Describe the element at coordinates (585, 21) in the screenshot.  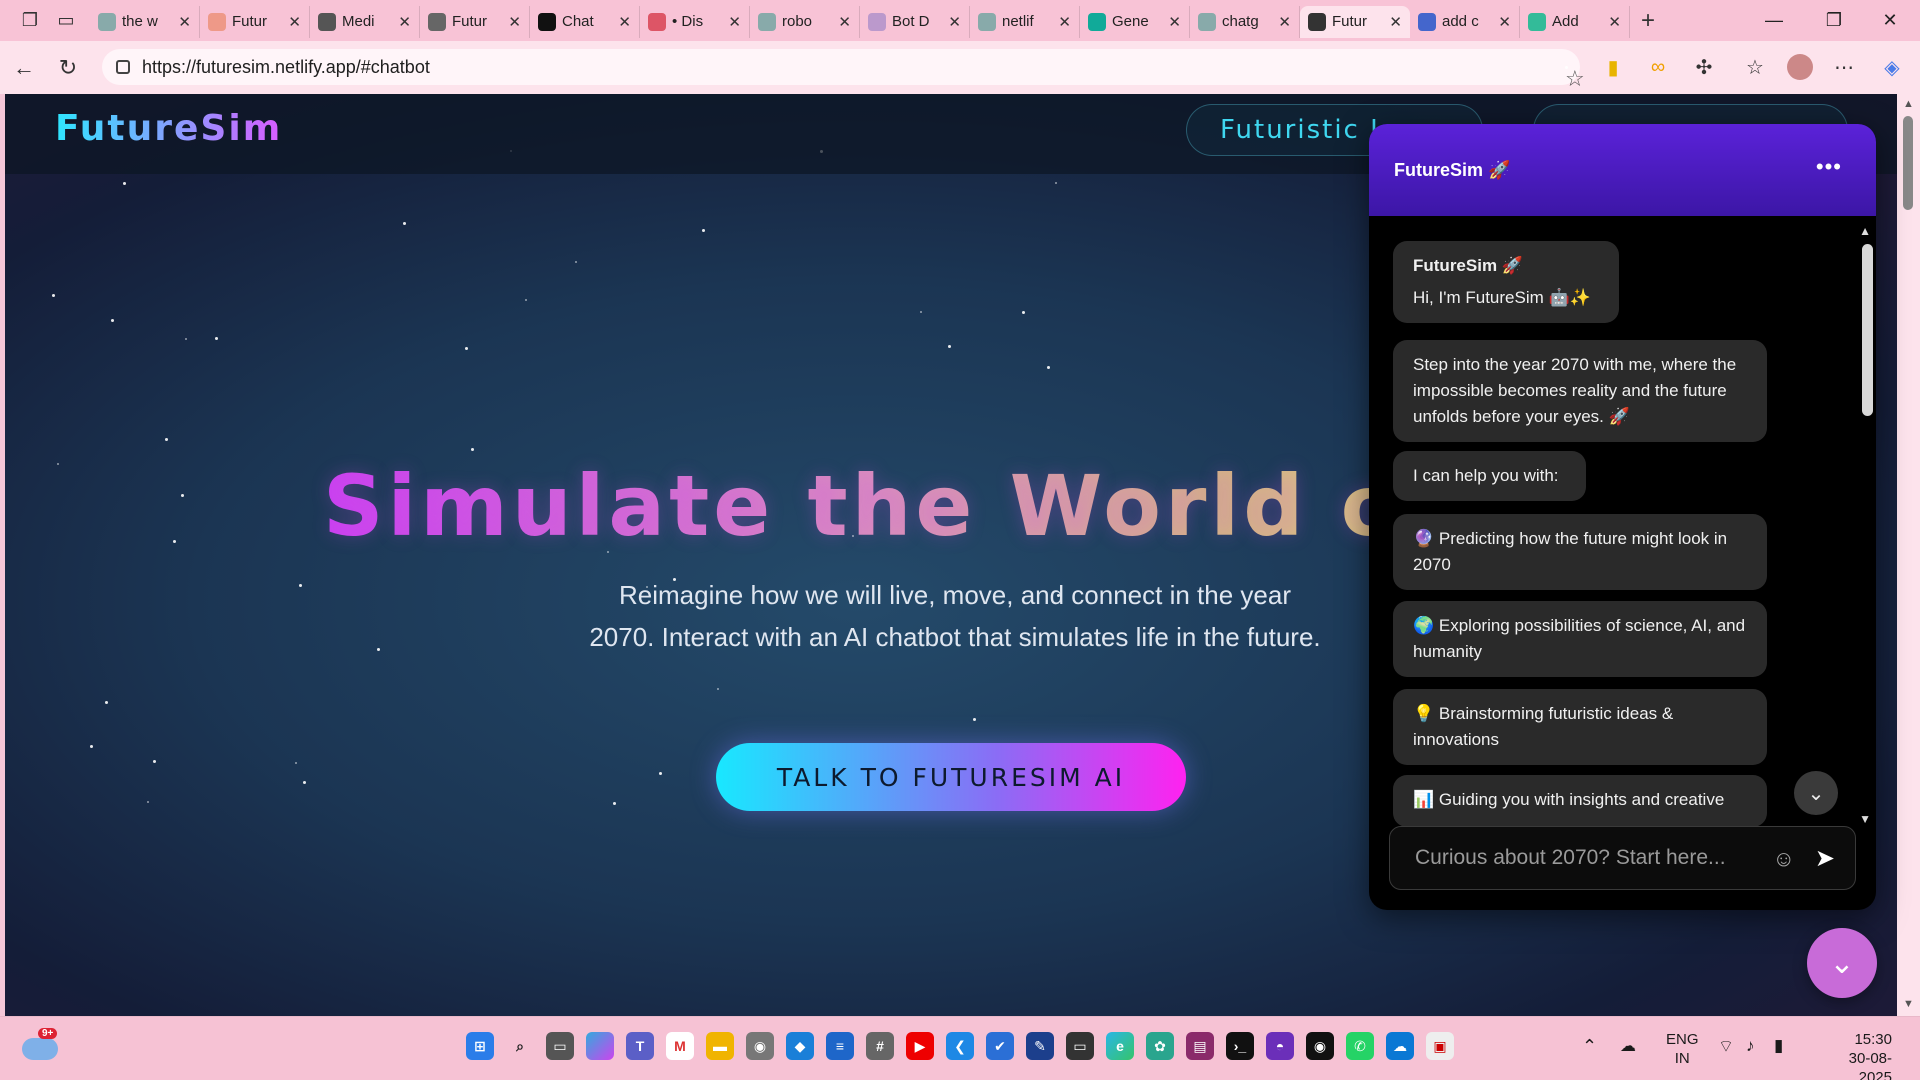
I see `browser-tab: Chat ✕` at that location.